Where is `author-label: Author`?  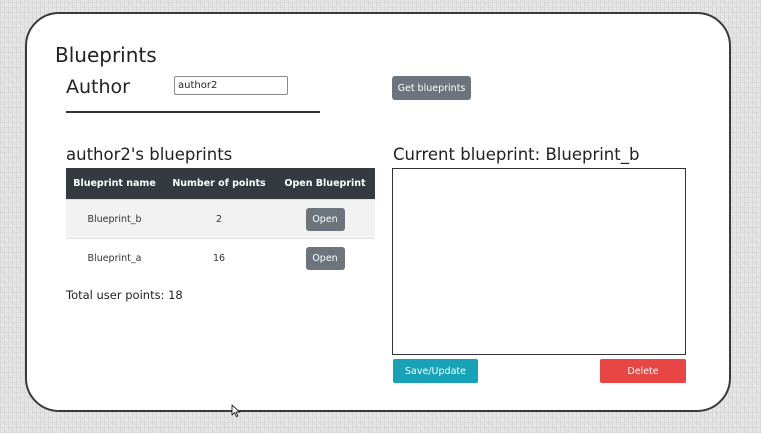 author-label: Author is located at coordinates (98, 87).